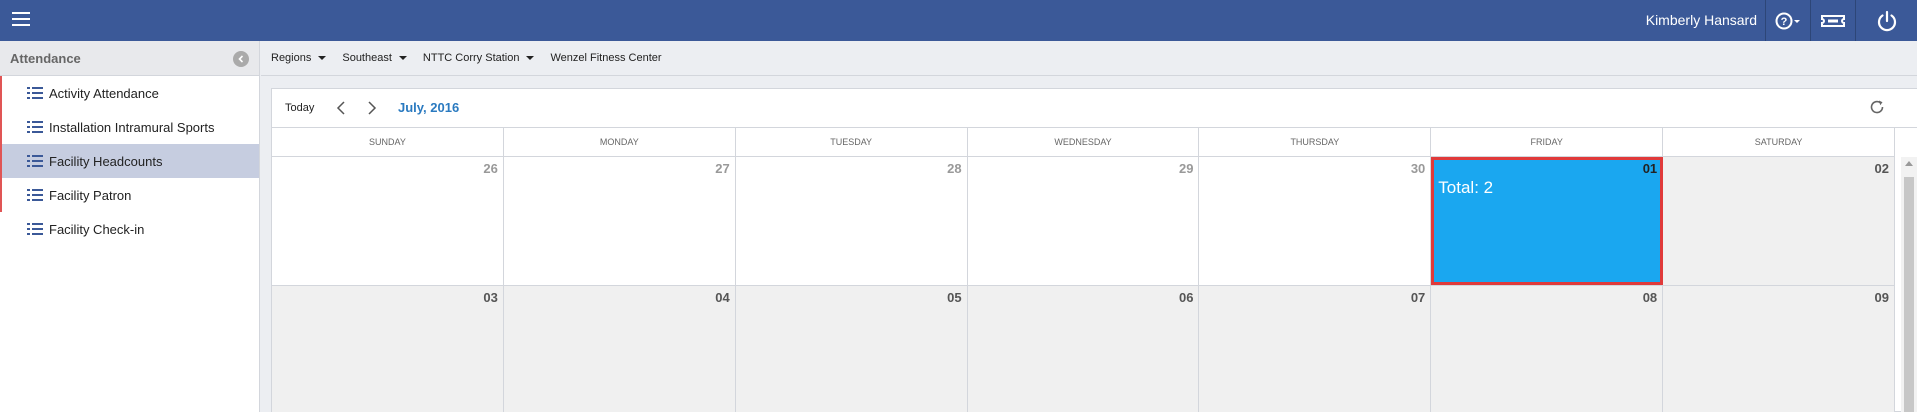 The width and height of the screenshot is (1917, 412). I want to click on day-number: 26, so click(490, 168).